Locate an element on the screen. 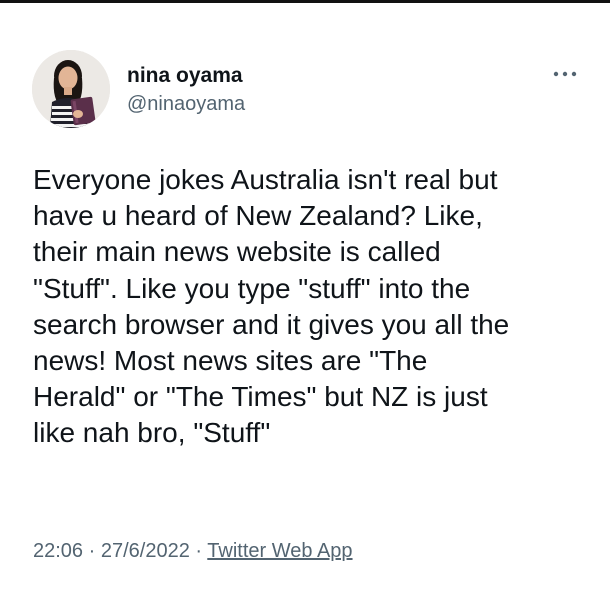 This screenshot has height=612, width=610. author-display-name: nina oyama is located at coordinates (185, 76).